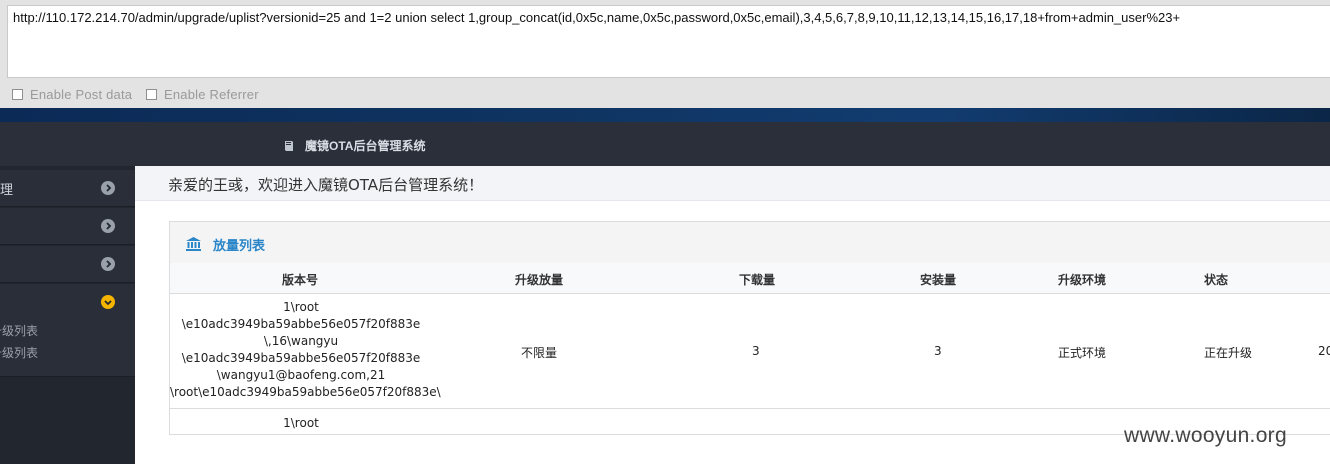 The width and height of the screenshot is (1330, 464). I want to click on book-icon, so click(289, 145).